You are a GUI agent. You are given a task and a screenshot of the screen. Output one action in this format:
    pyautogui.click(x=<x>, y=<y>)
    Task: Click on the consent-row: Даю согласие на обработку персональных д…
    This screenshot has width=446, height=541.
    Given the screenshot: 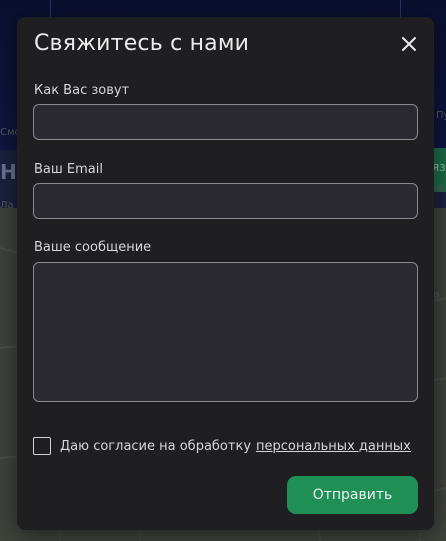 What is the action you would take?
    pyautogui.click(x=228, y=446)
    